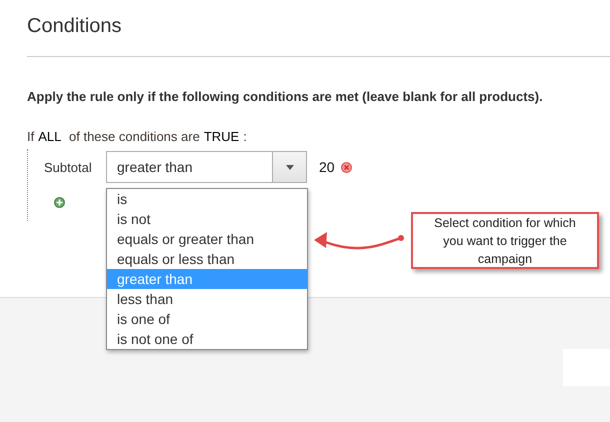 The image size is (610, 422). I want to click on dropdown-option: less than, so click(207, 299).